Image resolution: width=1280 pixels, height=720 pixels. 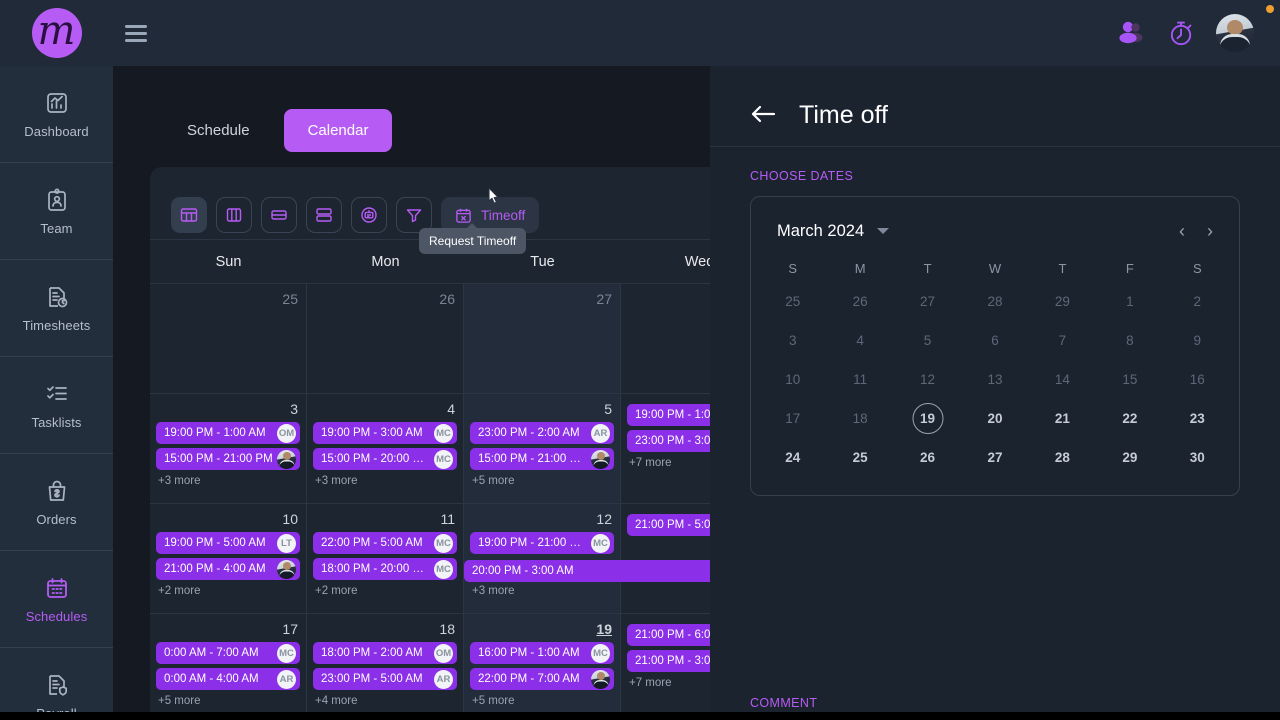 What do you see at coordinates (1129, 340) in the screenshot?
I see `date-cell: 8` at bounding box center [1129, 340].